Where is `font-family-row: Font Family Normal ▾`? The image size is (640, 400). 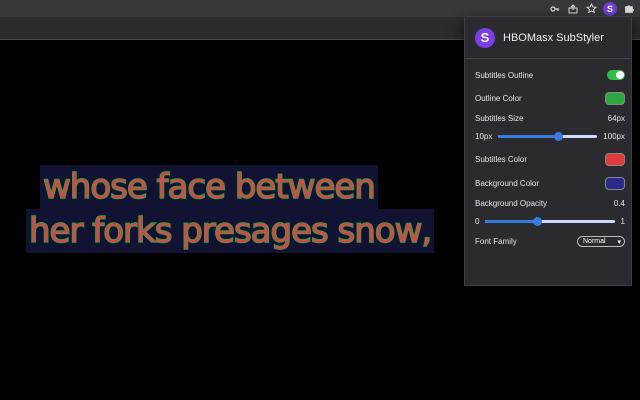 font-family-row: Font Family Normal ▾ is located at coordinates (550, 241).